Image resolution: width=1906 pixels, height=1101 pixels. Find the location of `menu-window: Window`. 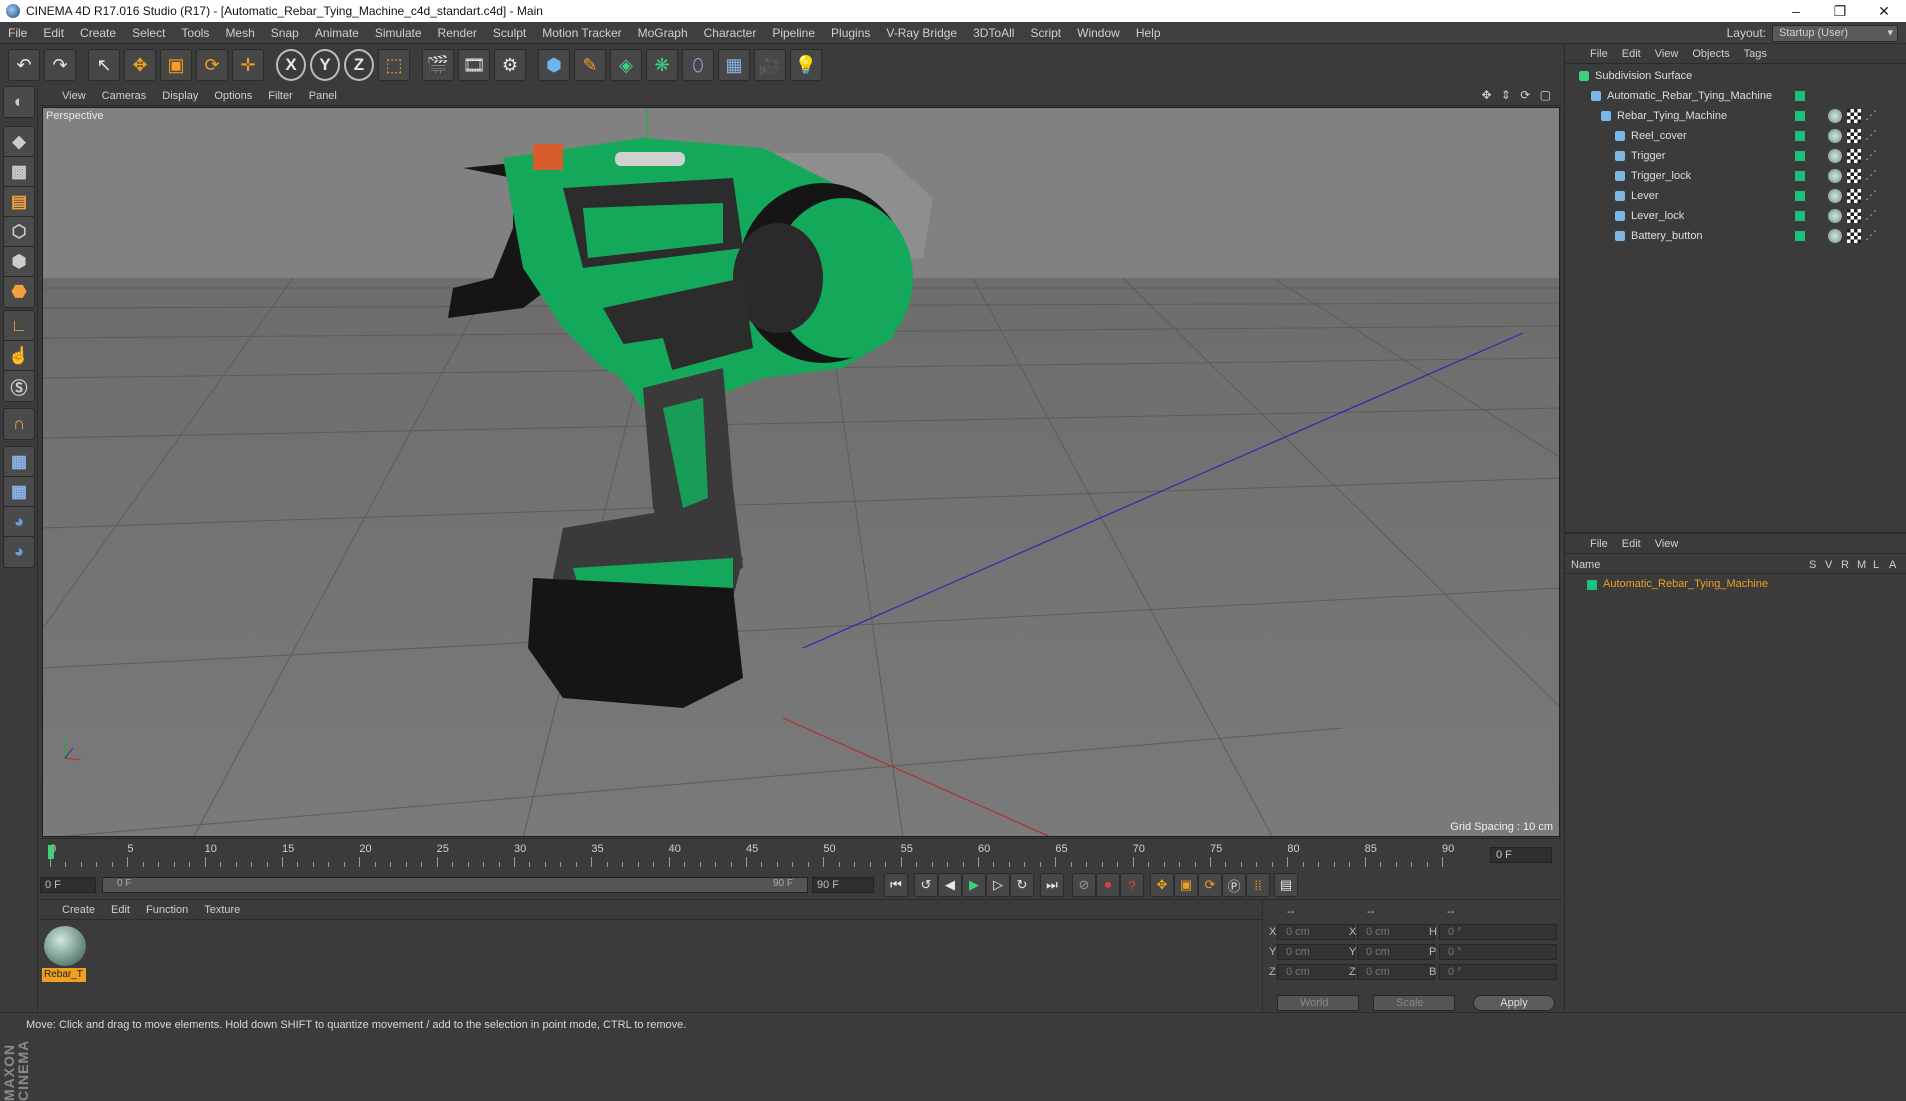

menu-window: Window is located at coordinates (1098, 33).